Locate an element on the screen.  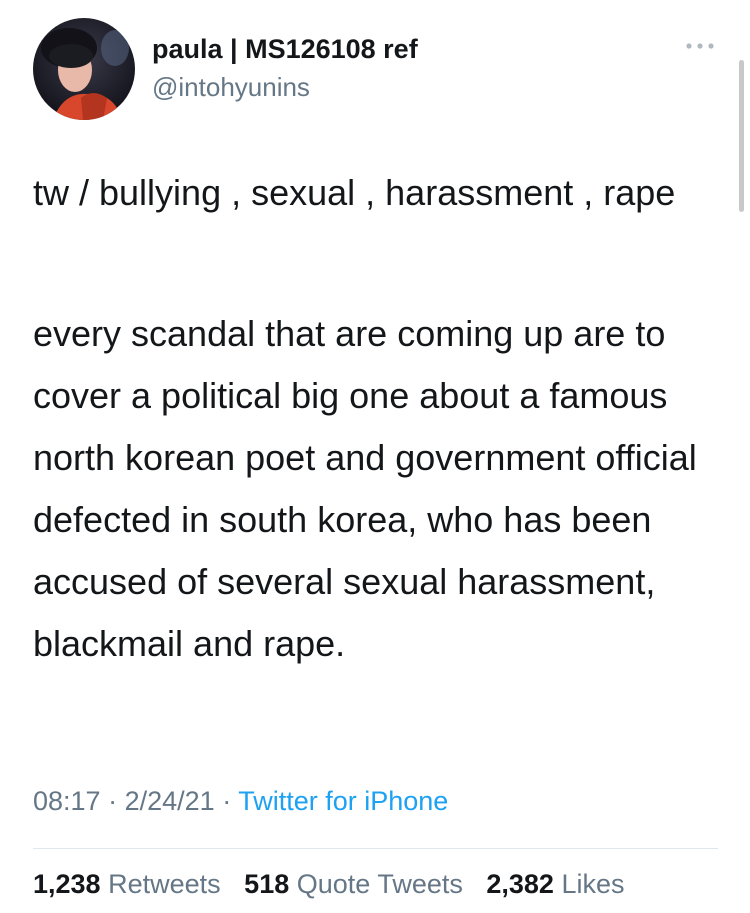
retweets-count: 1,238 is located at coordinates (67, 884).